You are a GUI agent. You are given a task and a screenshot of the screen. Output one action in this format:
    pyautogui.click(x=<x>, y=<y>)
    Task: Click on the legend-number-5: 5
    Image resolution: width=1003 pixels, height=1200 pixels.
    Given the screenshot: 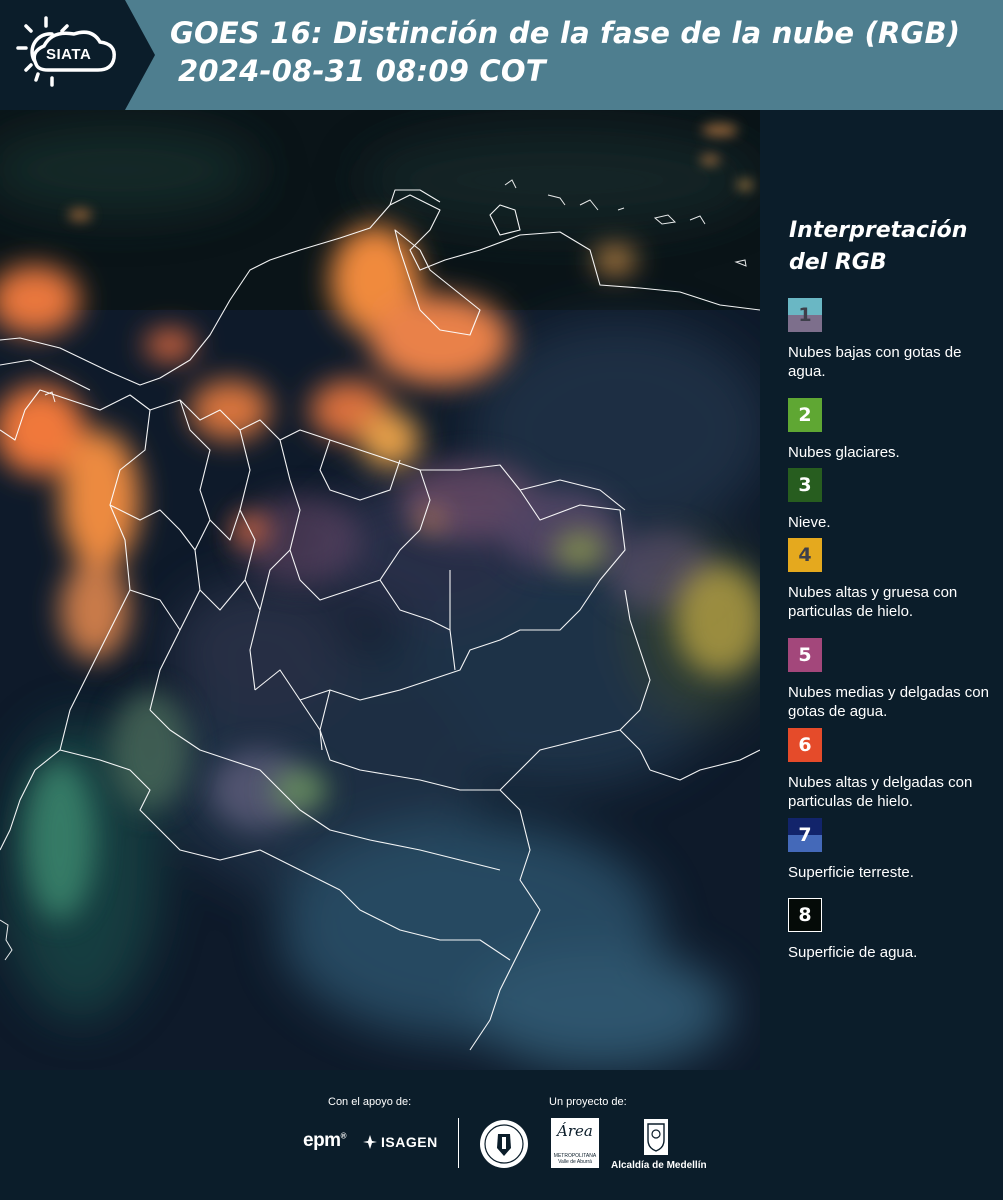 What is the action you would take?
    pyautogui.click(x=805, y=655)
    